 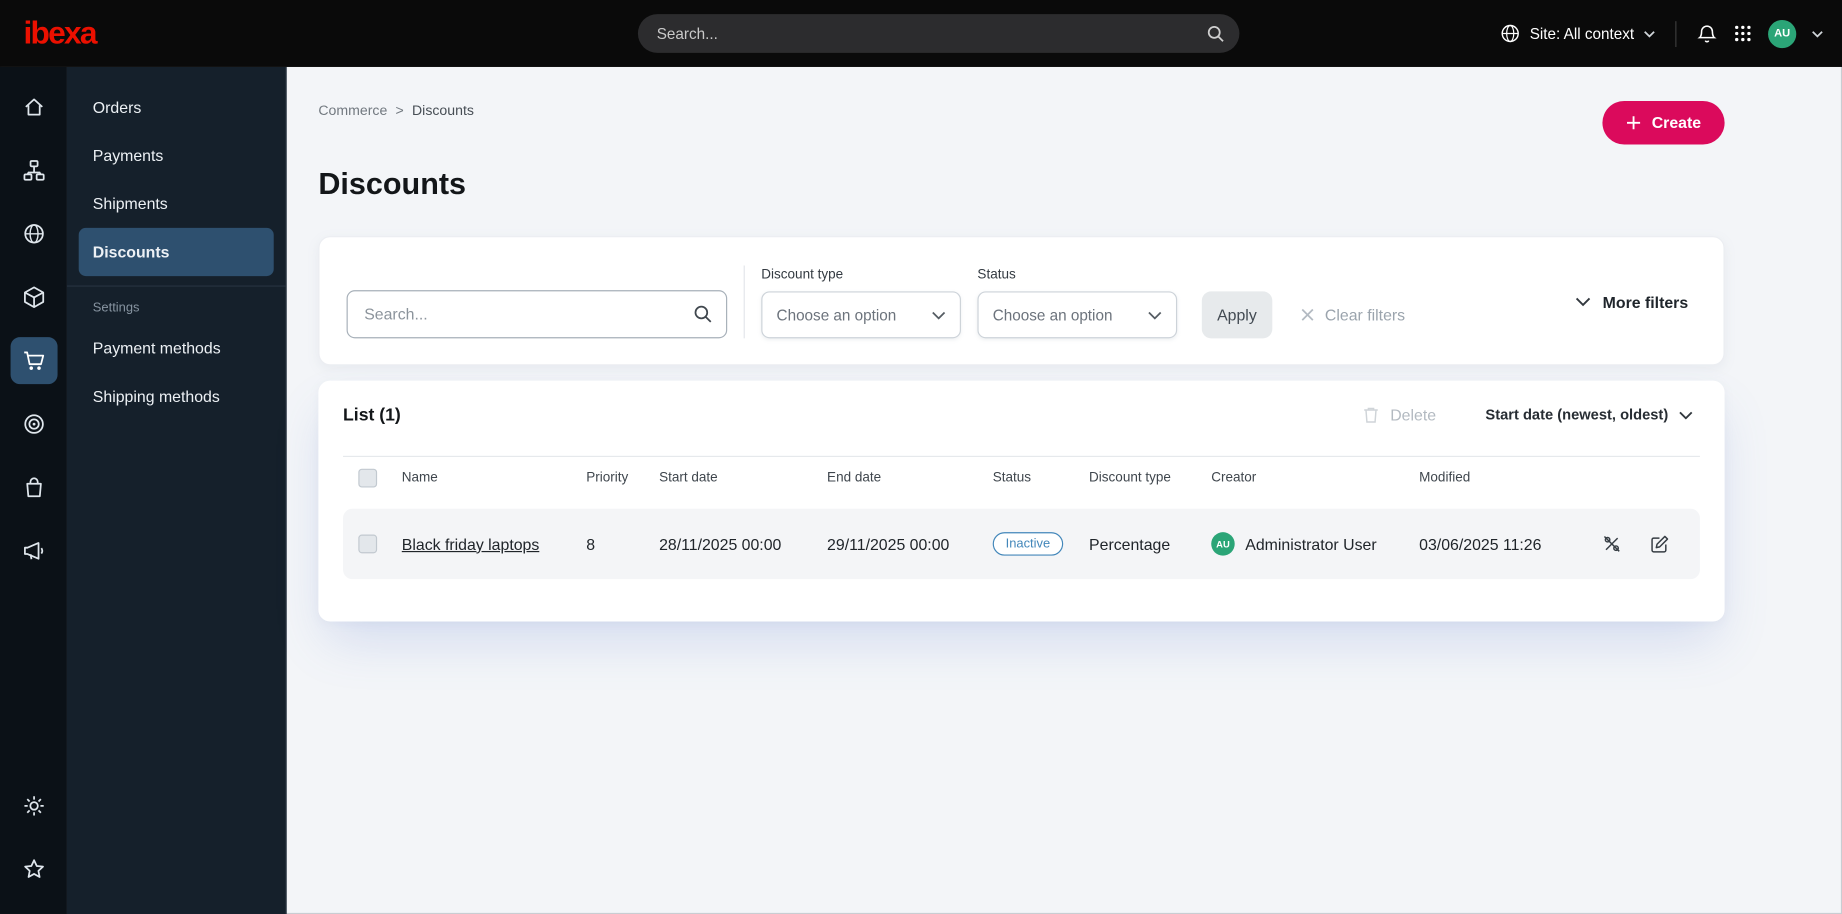 What do you see at coordinates (33, 106) in the screenshot?
I see `dashboard-icon` at bounding box center [33, 106].